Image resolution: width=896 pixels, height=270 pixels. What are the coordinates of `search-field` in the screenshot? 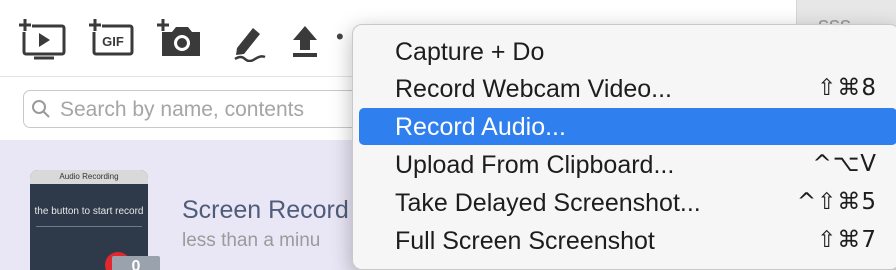 It's located at (203, 109).